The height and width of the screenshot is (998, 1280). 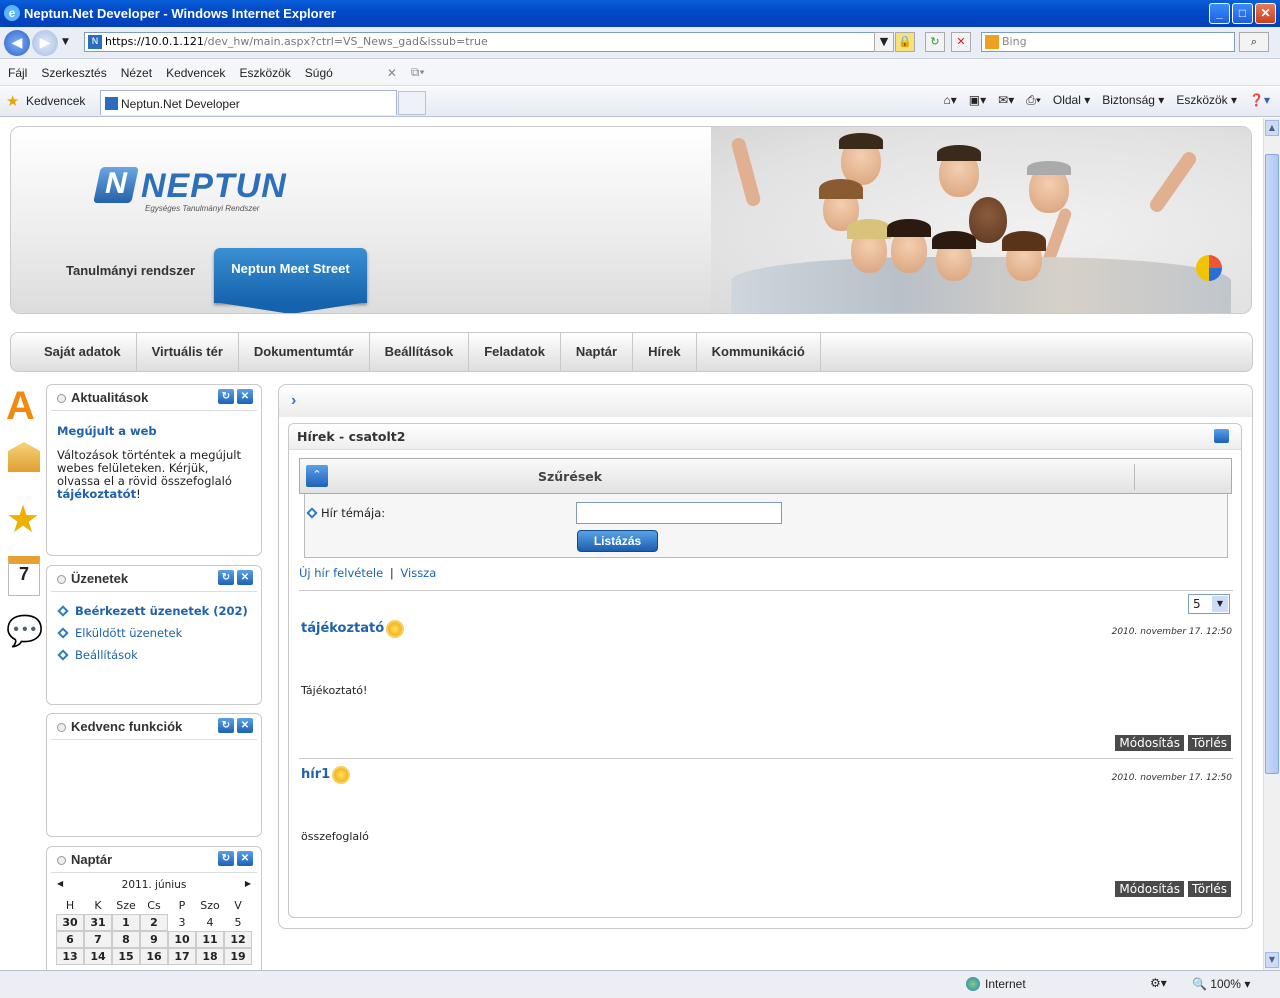 What do you see at coordinates (759, 352) in the screenshot?
I see `nav-kommunikacio: Kommunikáció` at bounding box center [759, 352].